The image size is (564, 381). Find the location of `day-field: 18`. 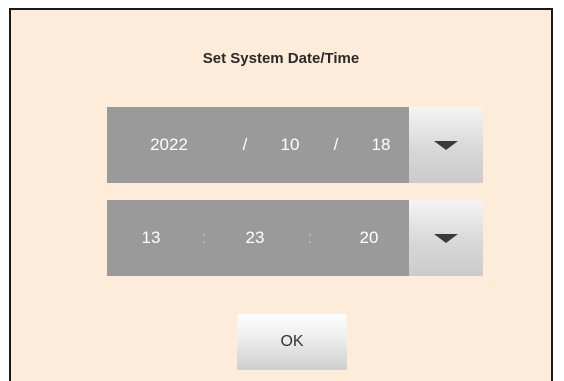

day-field: 18 is located at coordinates (381, 145).